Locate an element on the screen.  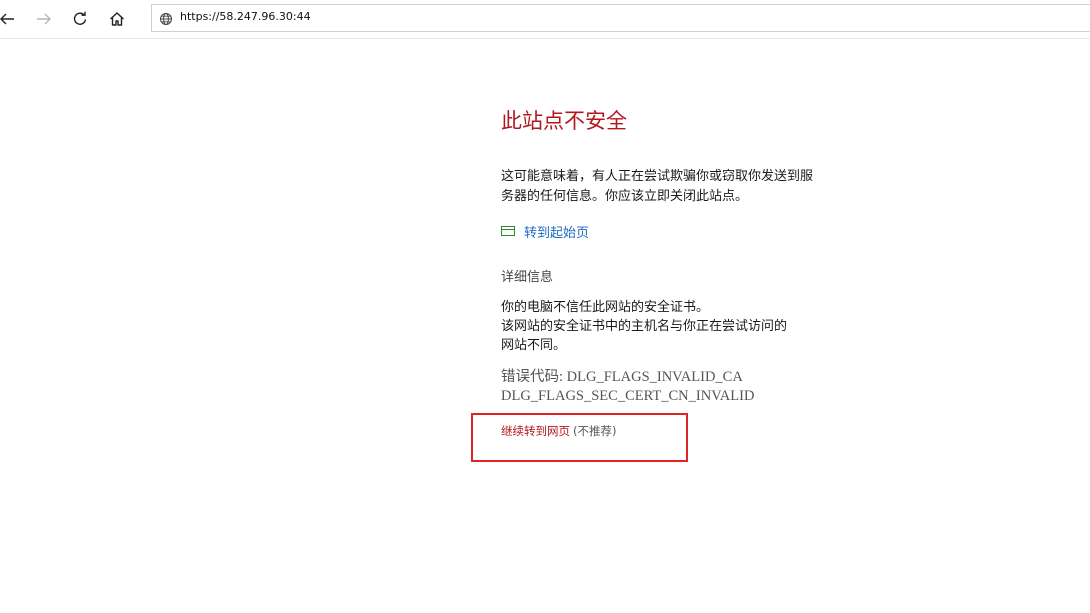
page-title: 此站点不安全 is located at coordinates (564, 121).